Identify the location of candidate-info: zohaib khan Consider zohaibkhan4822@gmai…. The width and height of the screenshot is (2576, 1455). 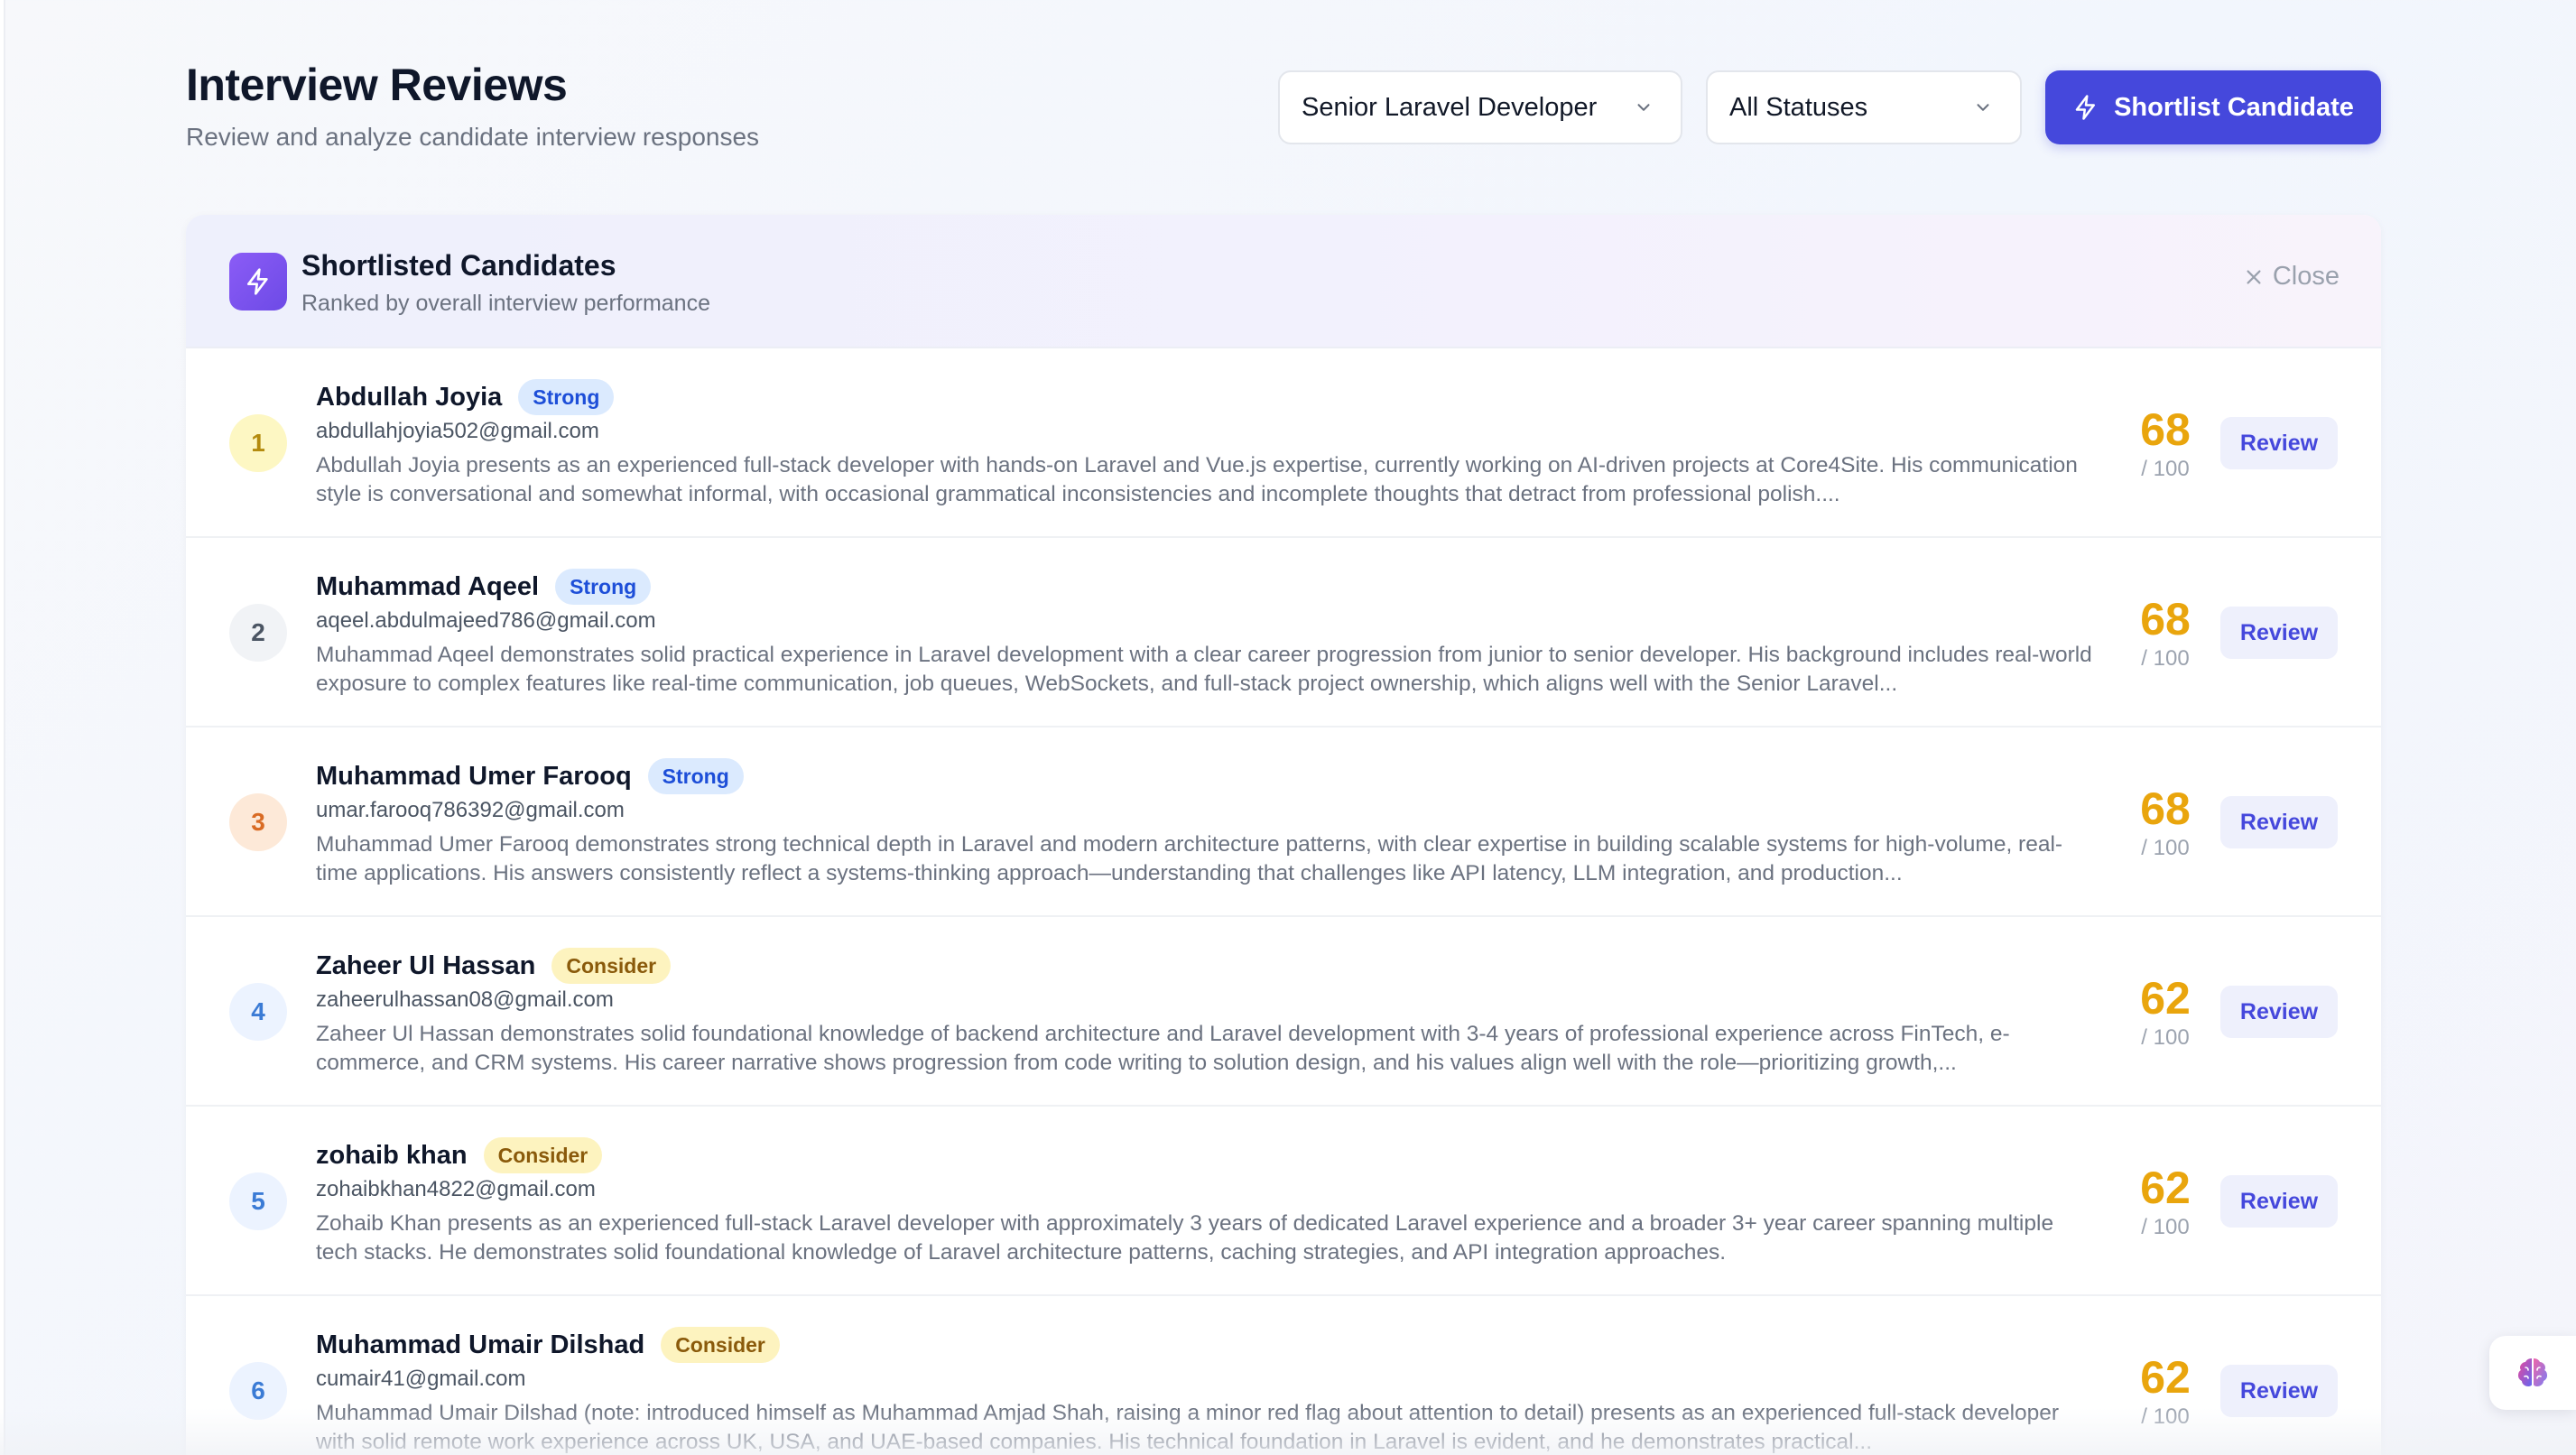
(1205, 1201).